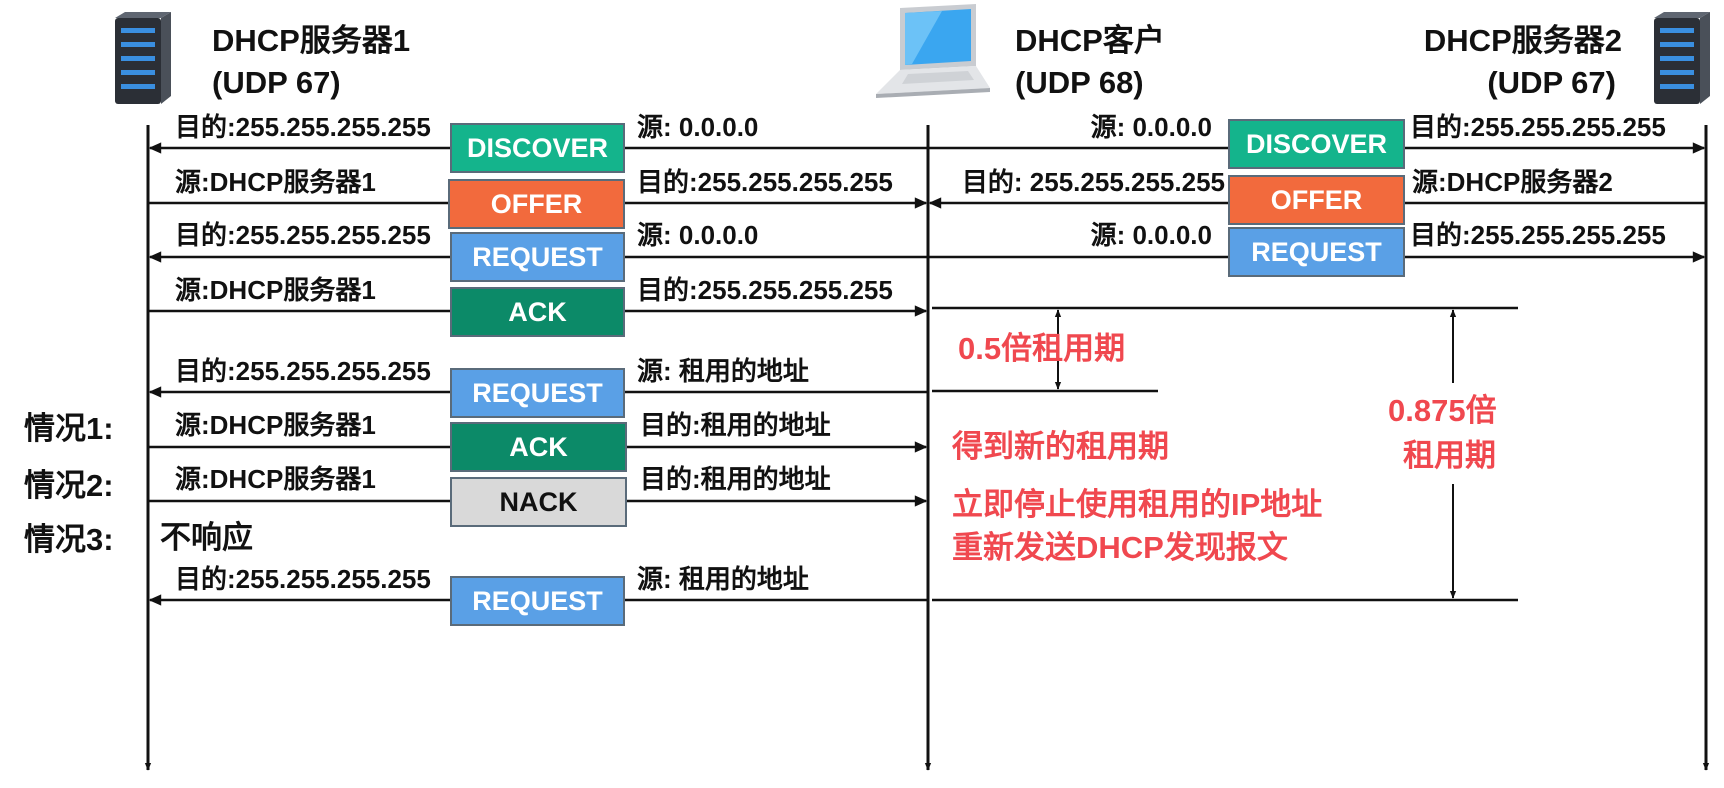  What do you see at coordinates (723, 371) in the screenshot?
I see `label-renew-request-src: 源: 租用的地址` at bounding box center [723, 371].